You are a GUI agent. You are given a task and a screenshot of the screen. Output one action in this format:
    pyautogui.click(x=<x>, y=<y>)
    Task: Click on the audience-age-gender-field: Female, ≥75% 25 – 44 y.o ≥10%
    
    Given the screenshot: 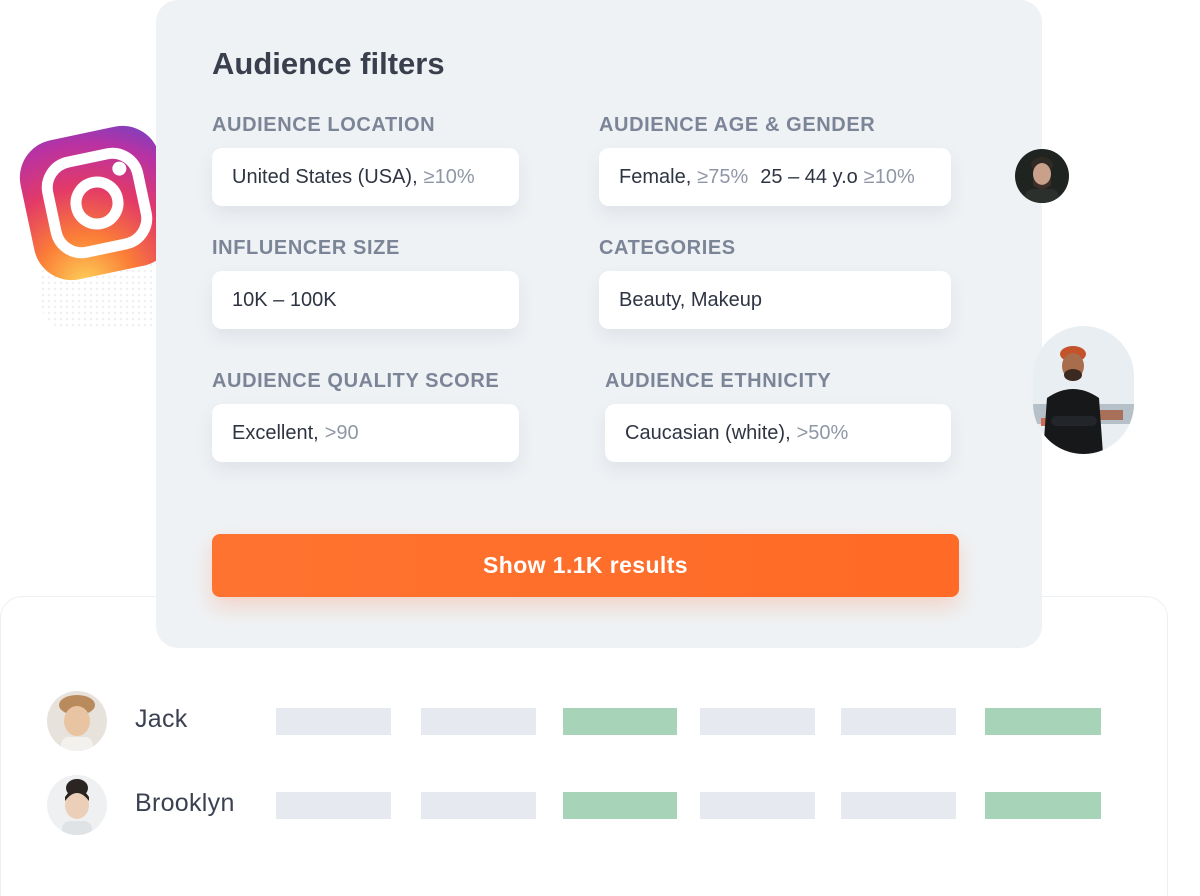 What is the action you would take?
    pyautogui.click(x=775, y=177)
    